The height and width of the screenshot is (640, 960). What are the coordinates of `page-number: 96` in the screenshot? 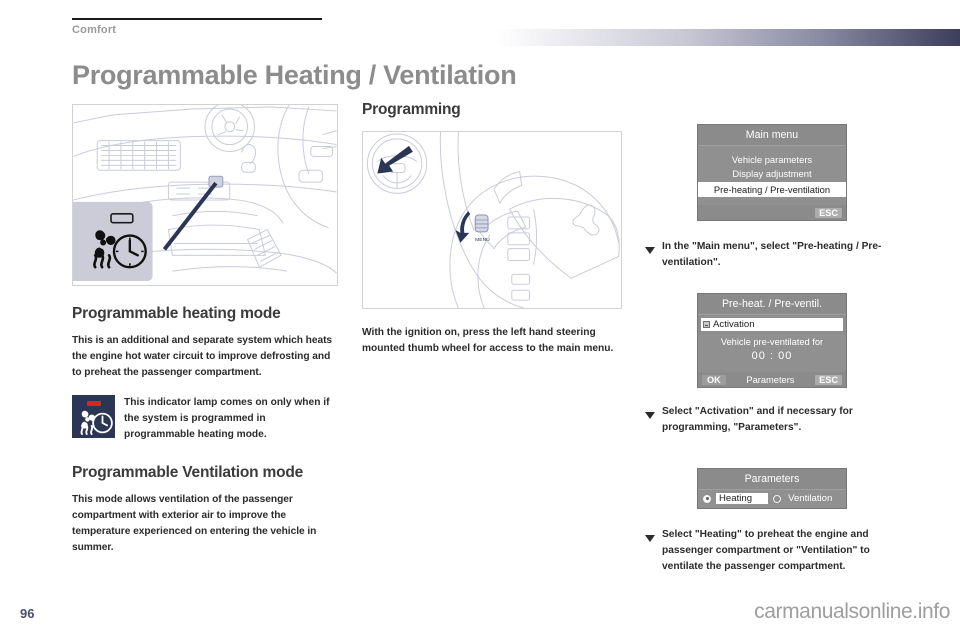 It's located at (27, 613).